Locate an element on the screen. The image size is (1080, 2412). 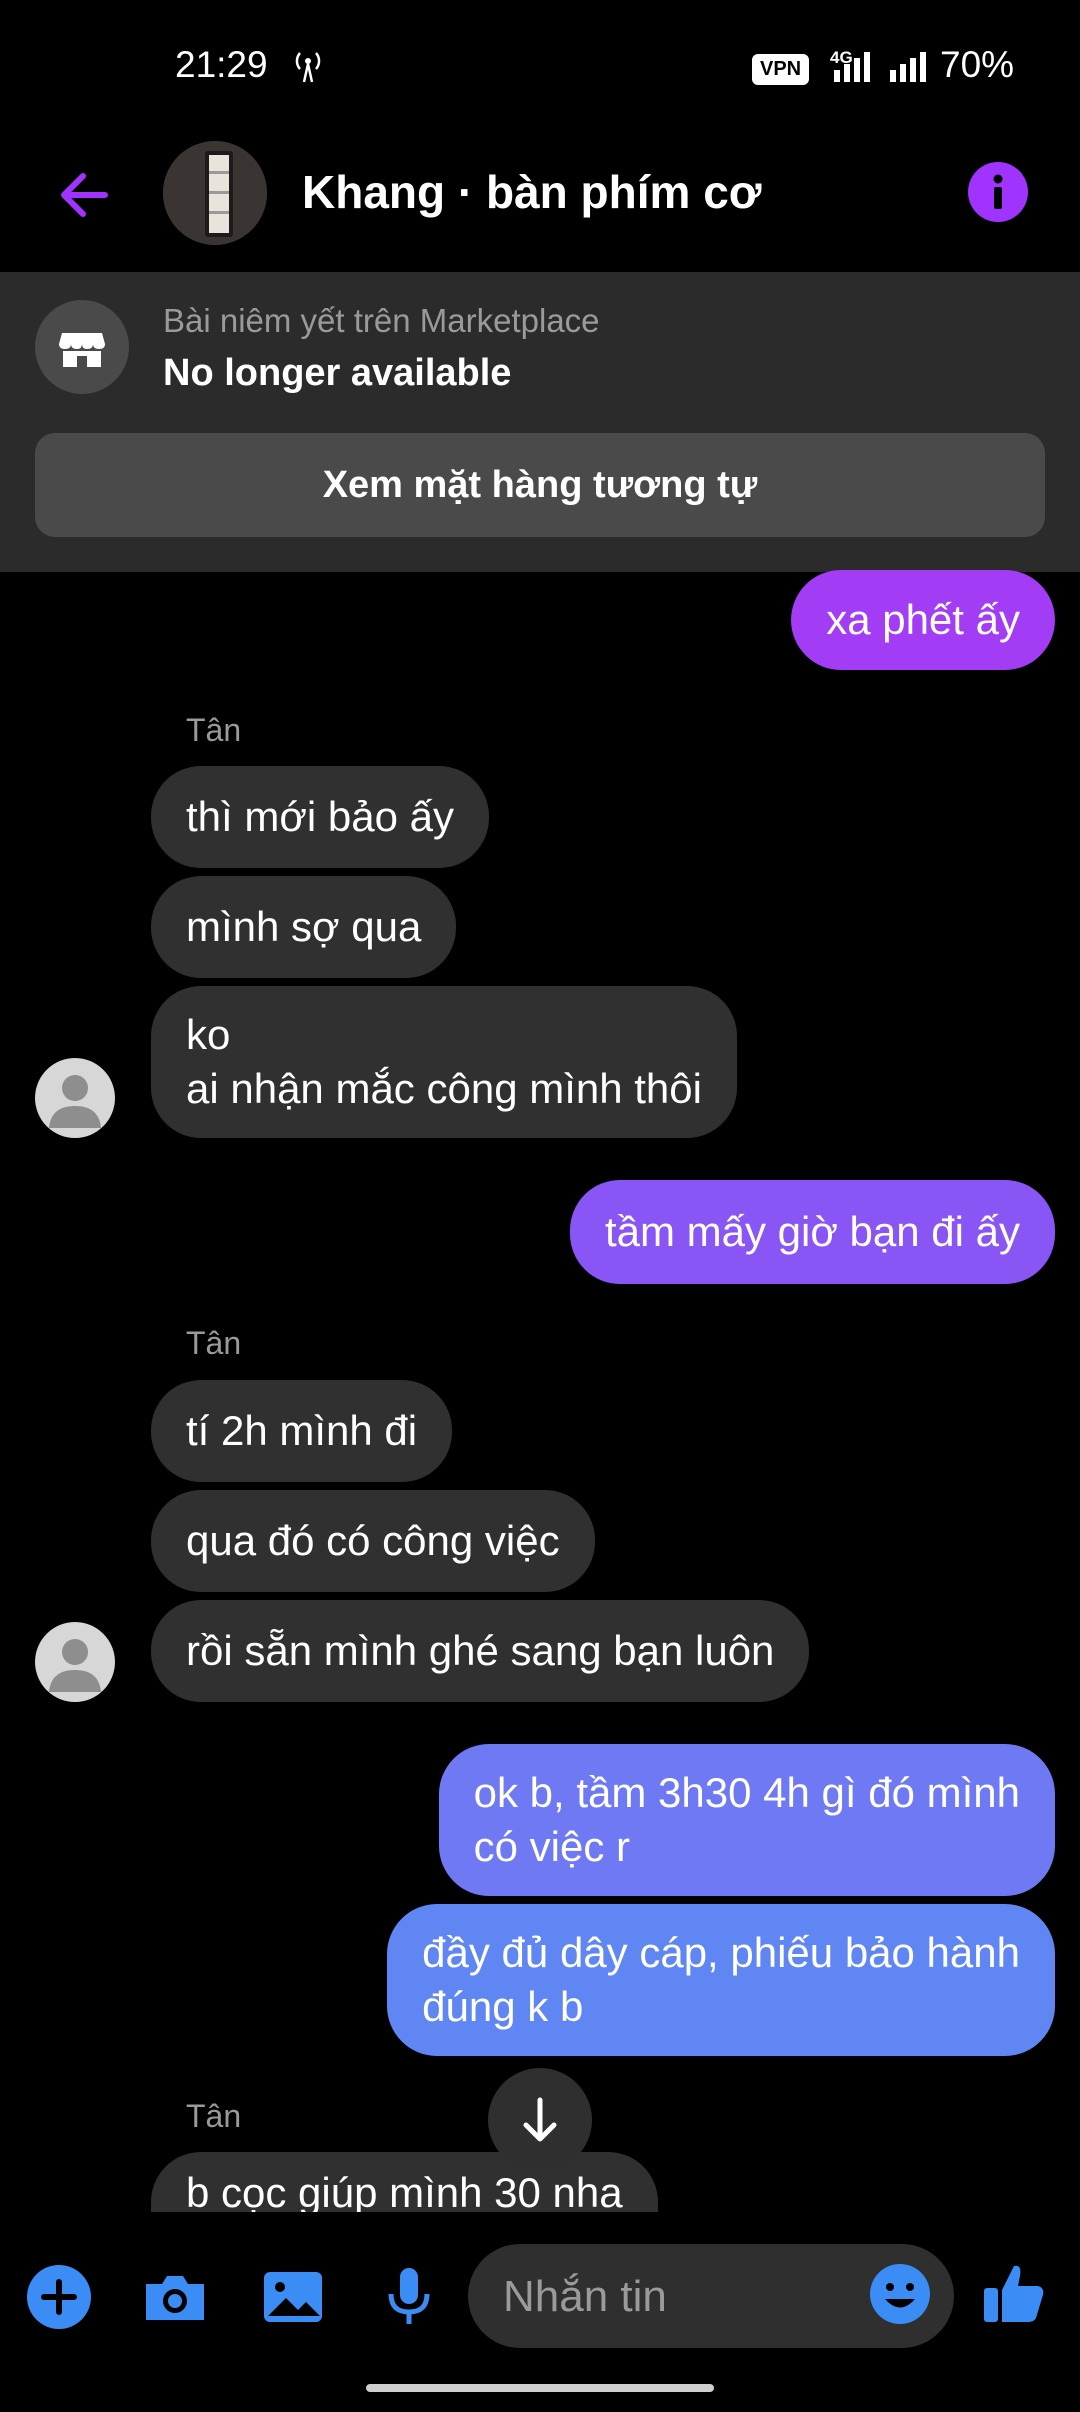
message-text: thì mới bảo ấy is located at coordinates (320, 816).